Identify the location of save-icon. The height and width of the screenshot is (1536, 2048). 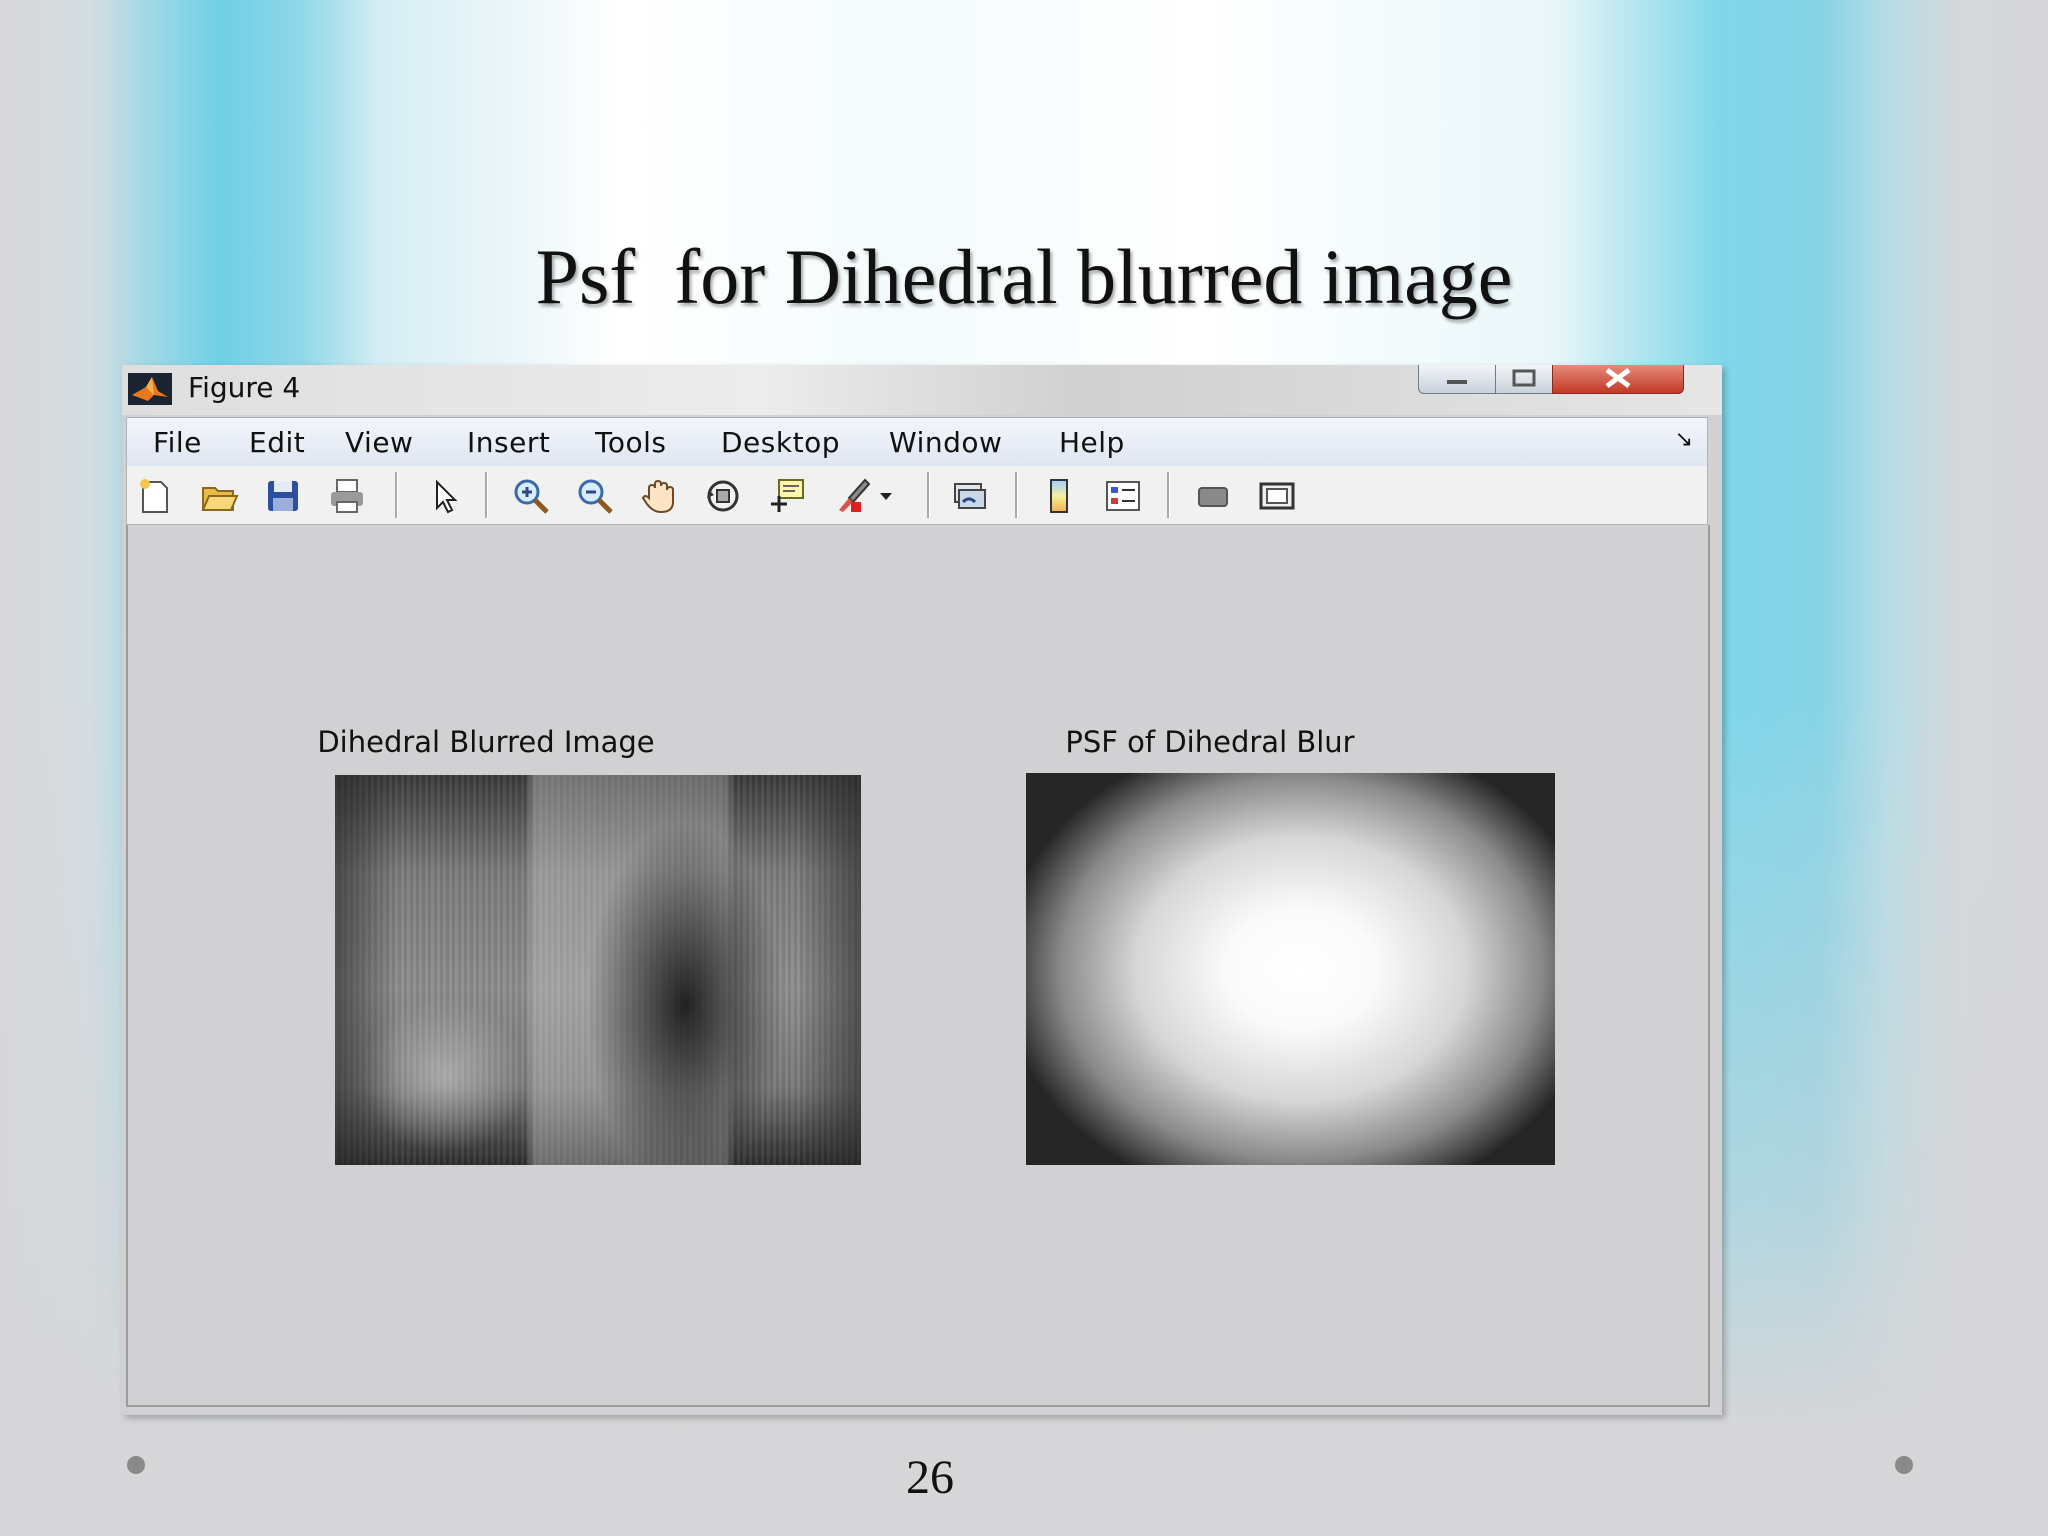
(283, 496).